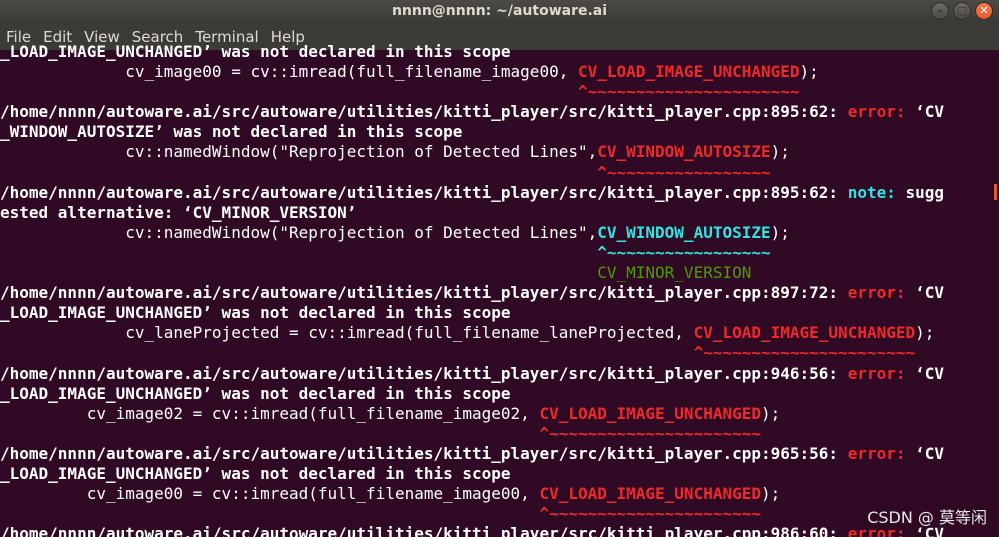 This screenshot has height=537, width=999. Describe the element at coordinates (876, 192) in the screenshot. I see `terminal-text: note:` at that location.